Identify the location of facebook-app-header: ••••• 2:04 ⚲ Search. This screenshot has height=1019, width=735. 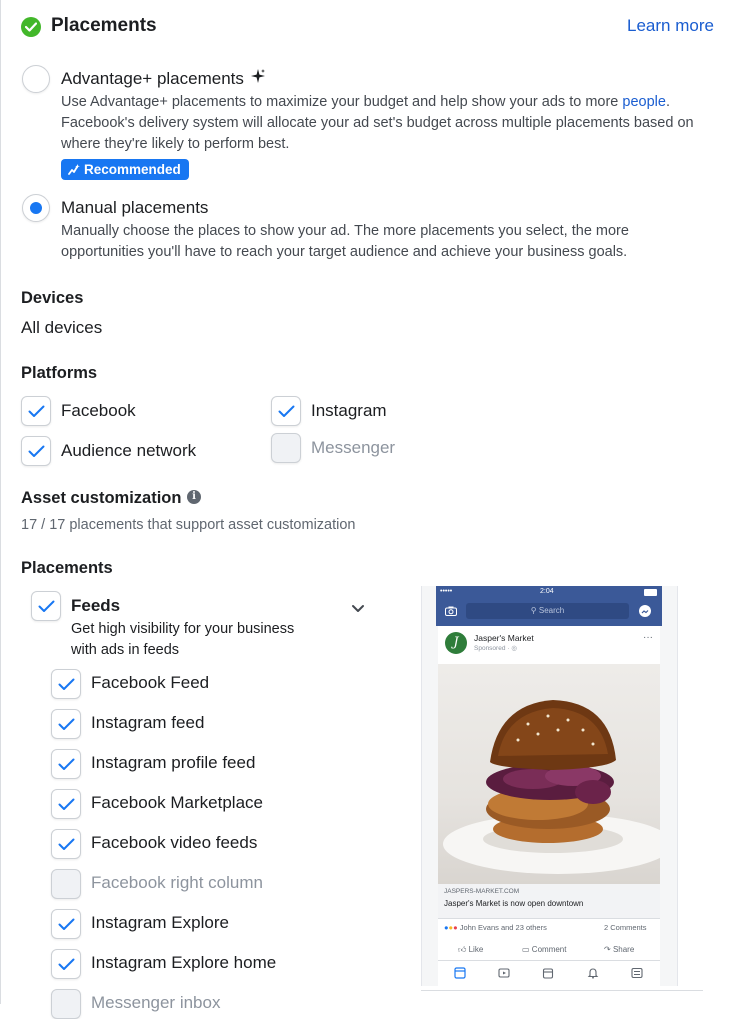
(549, 606).